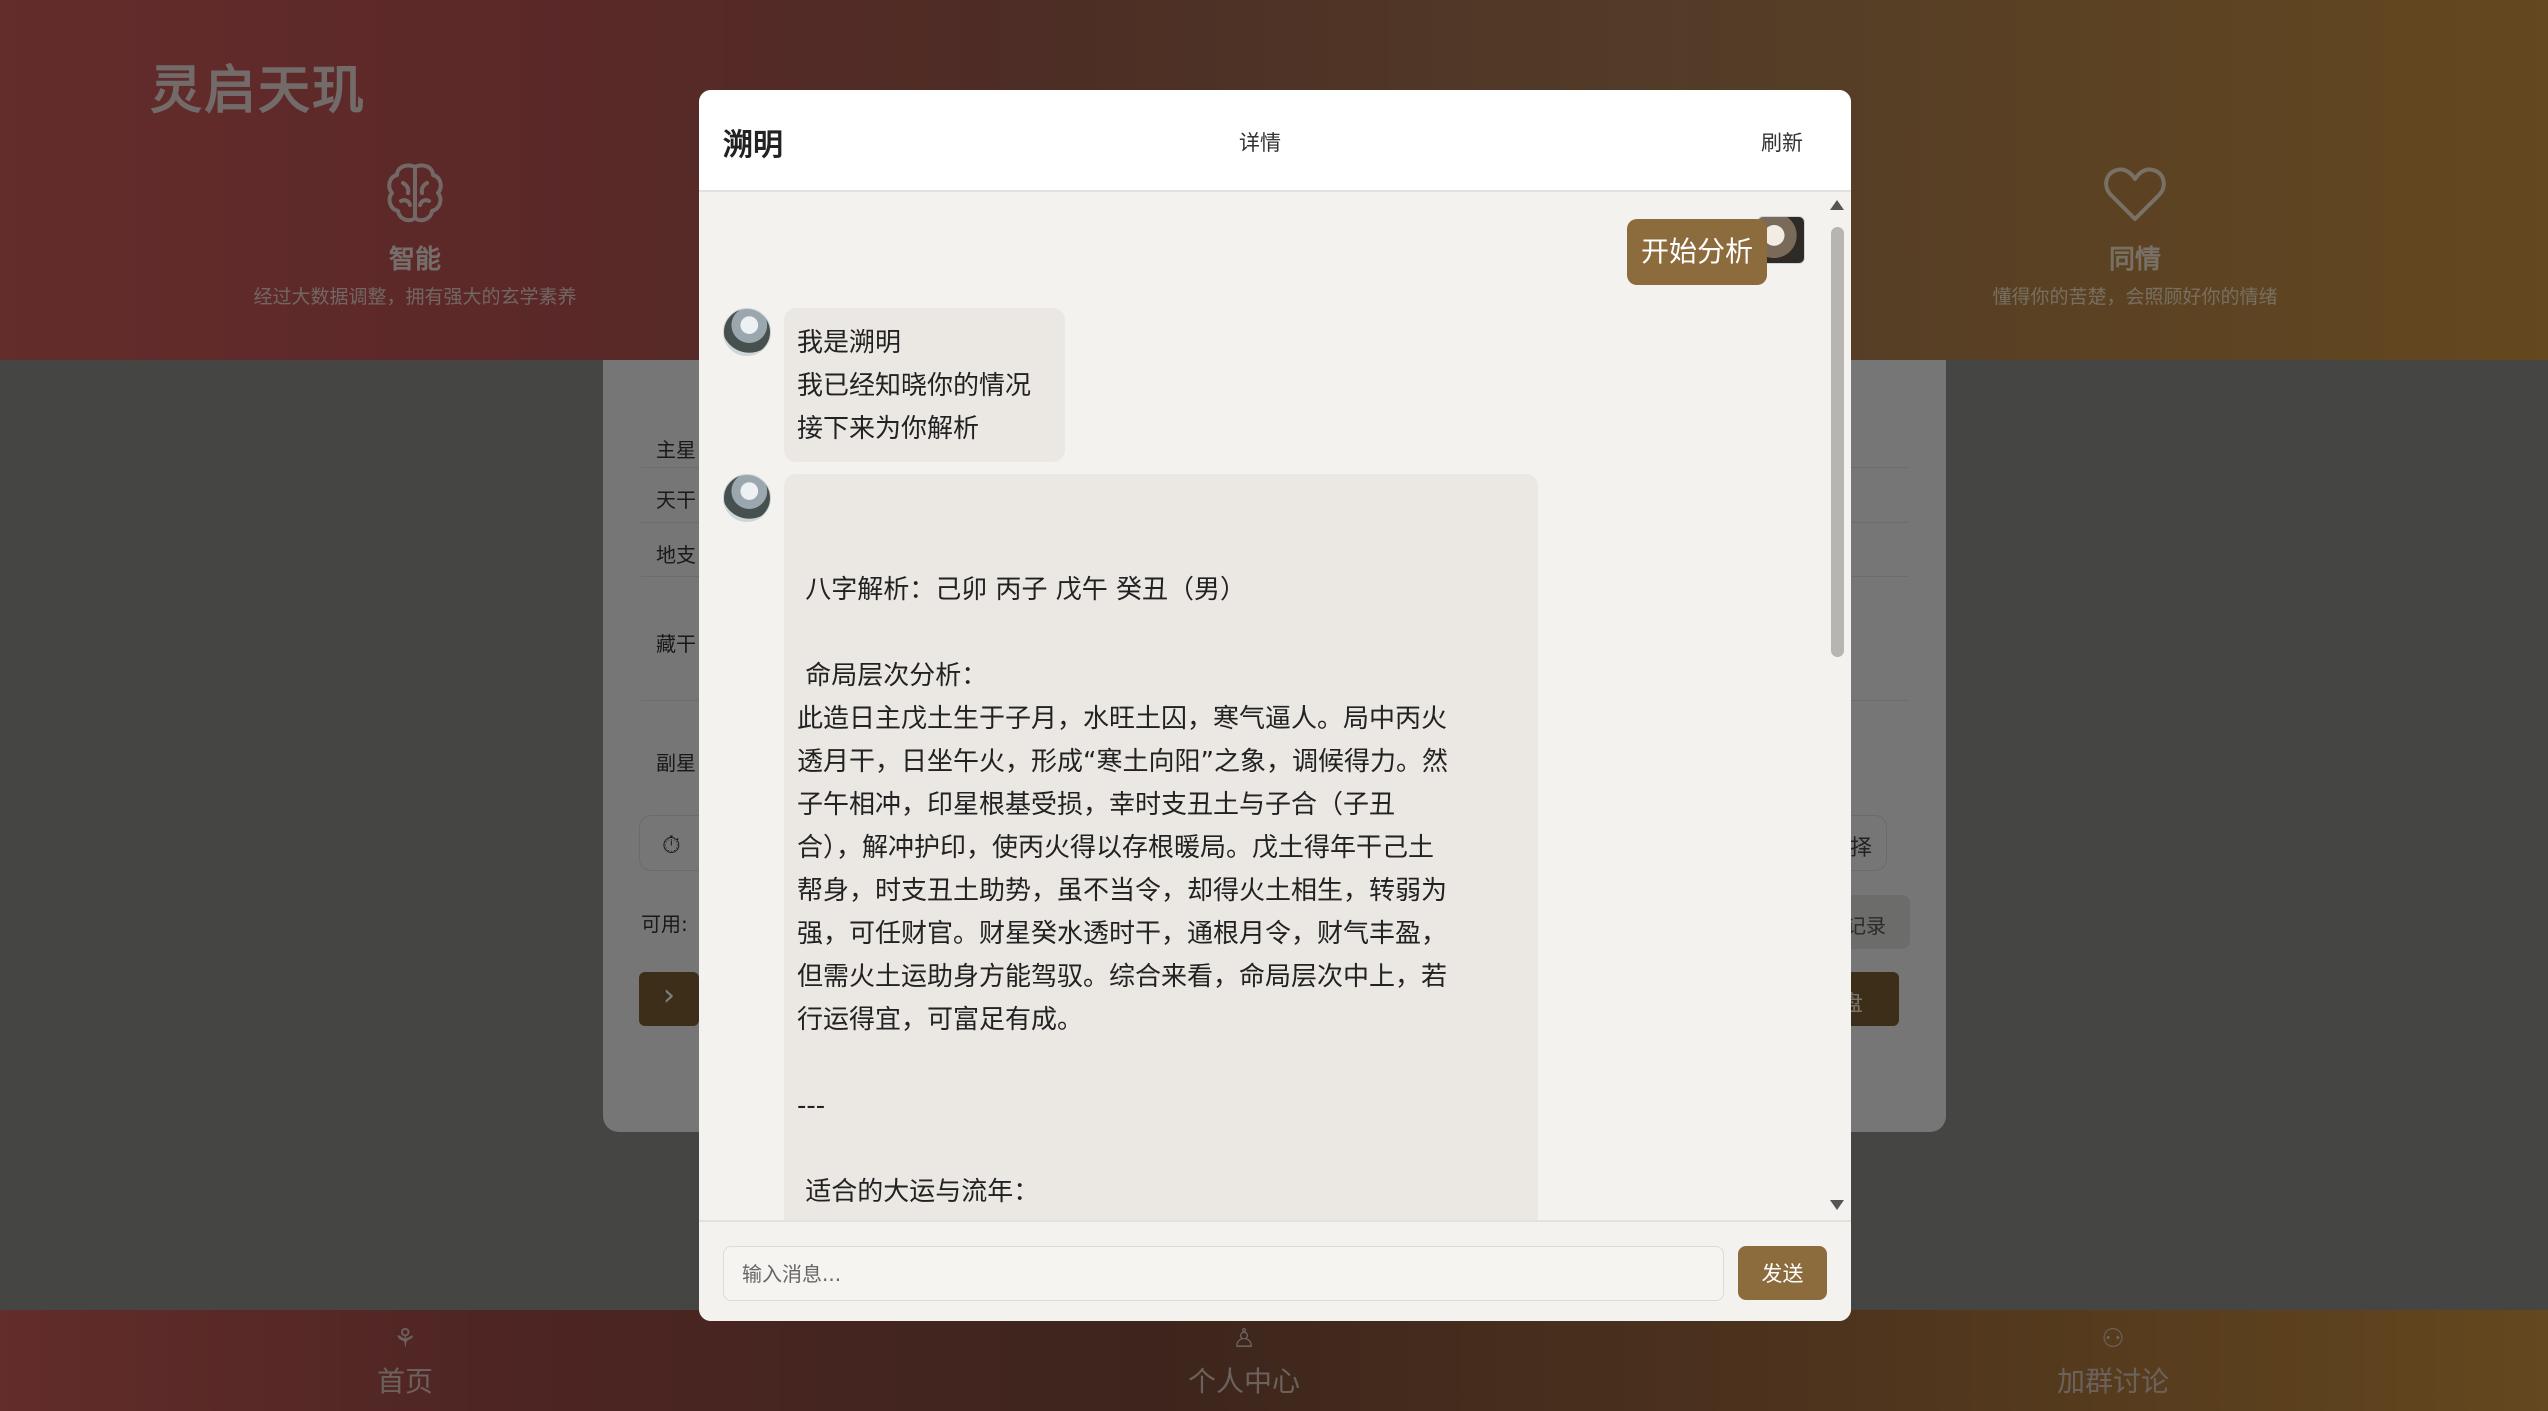 This screenshot has width=2548, height=1411. I want to click on scrollbar-thumb, so click(1837, 442).